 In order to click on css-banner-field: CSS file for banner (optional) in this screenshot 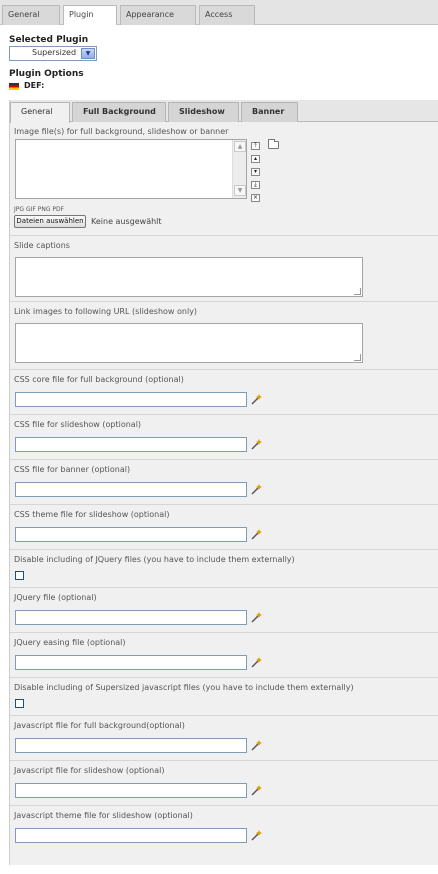, I will do `click(224, 482)`.